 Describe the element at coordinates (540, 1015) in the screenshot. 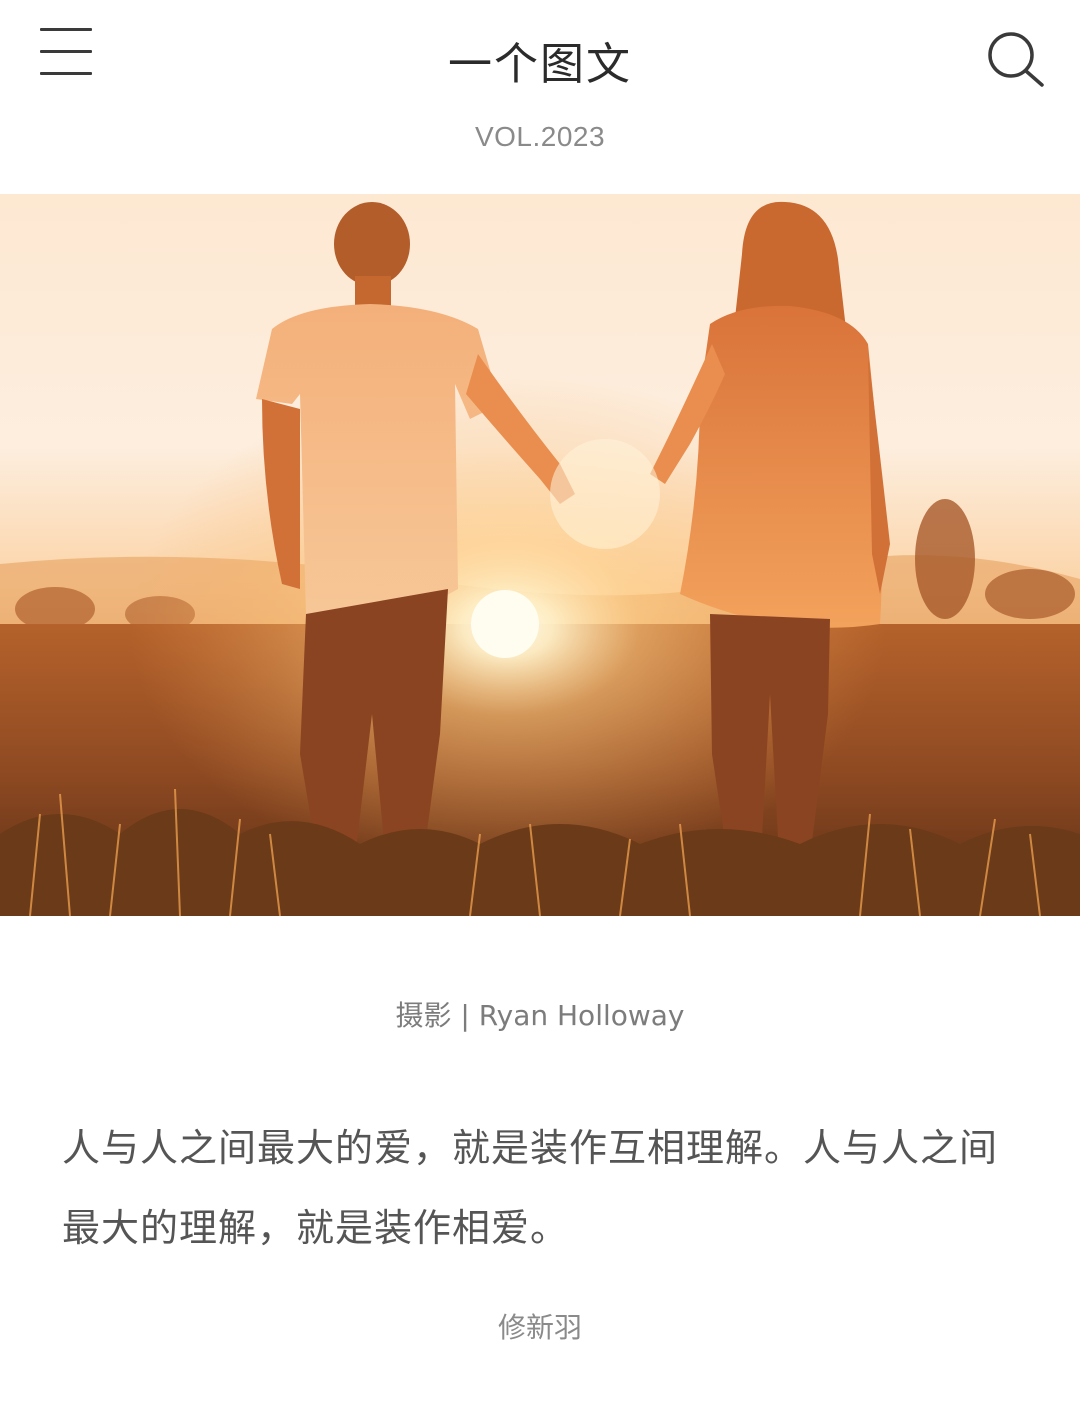

I see `photo-credit: 摄影 | Ryan Holloway` at that location.